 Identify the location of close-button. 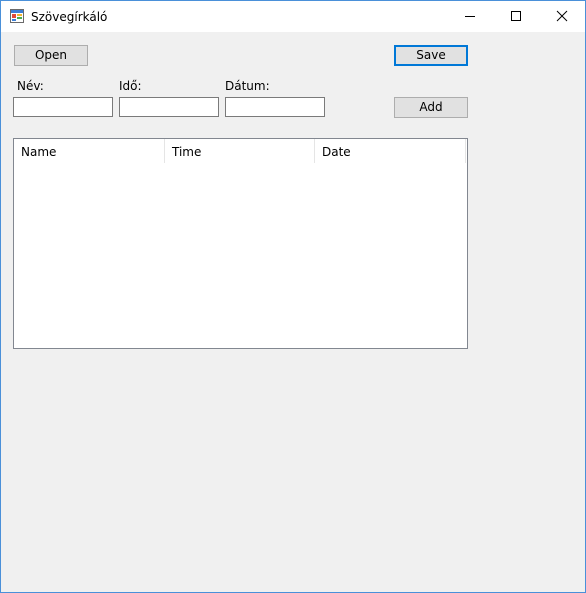
(562, 16).